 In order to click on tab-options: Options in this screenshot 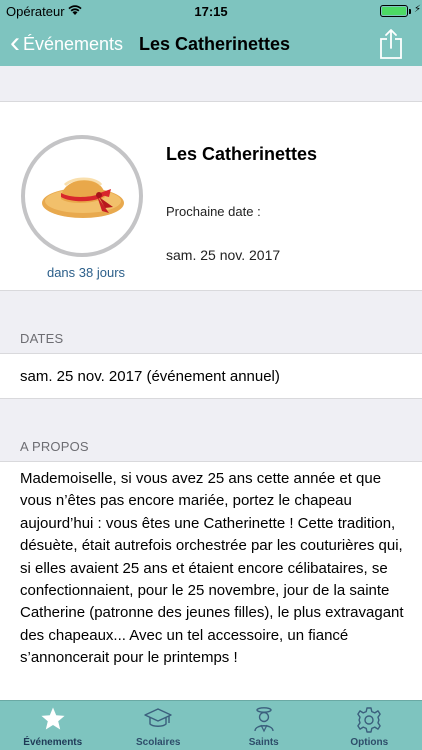, I will do `click(369, 725)`.